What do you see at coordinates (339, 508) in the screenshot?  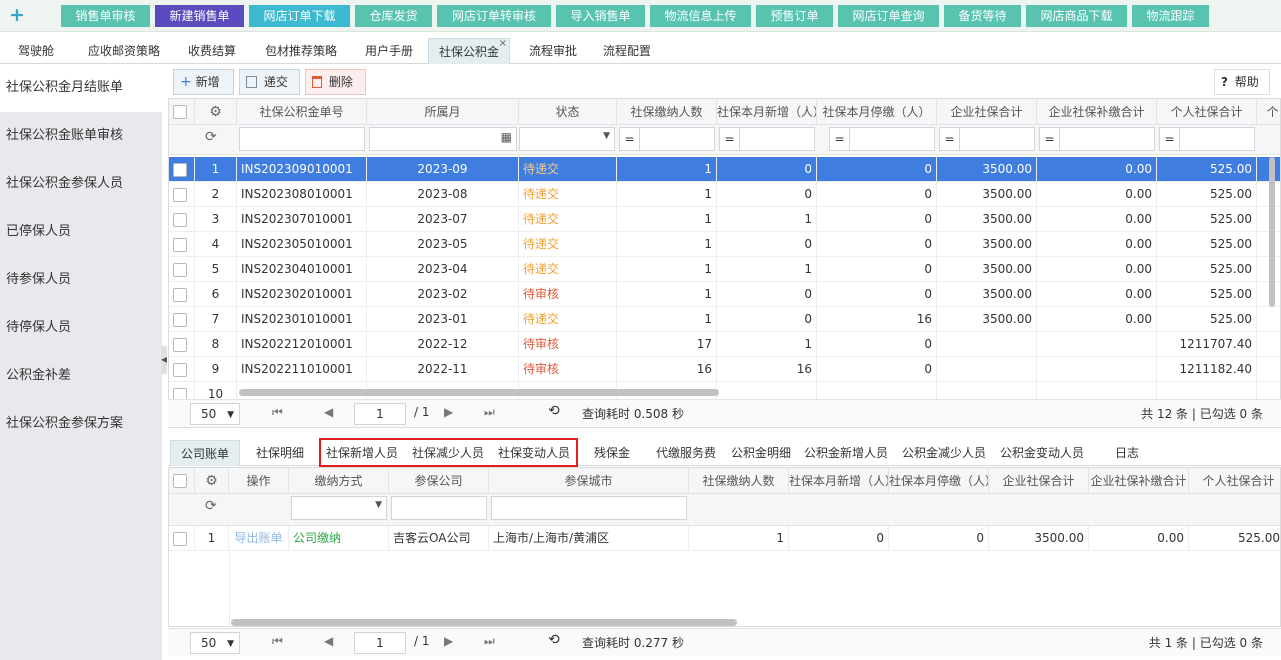 I see `filter-pay-method: ▼` at bounding box center [339, 508].